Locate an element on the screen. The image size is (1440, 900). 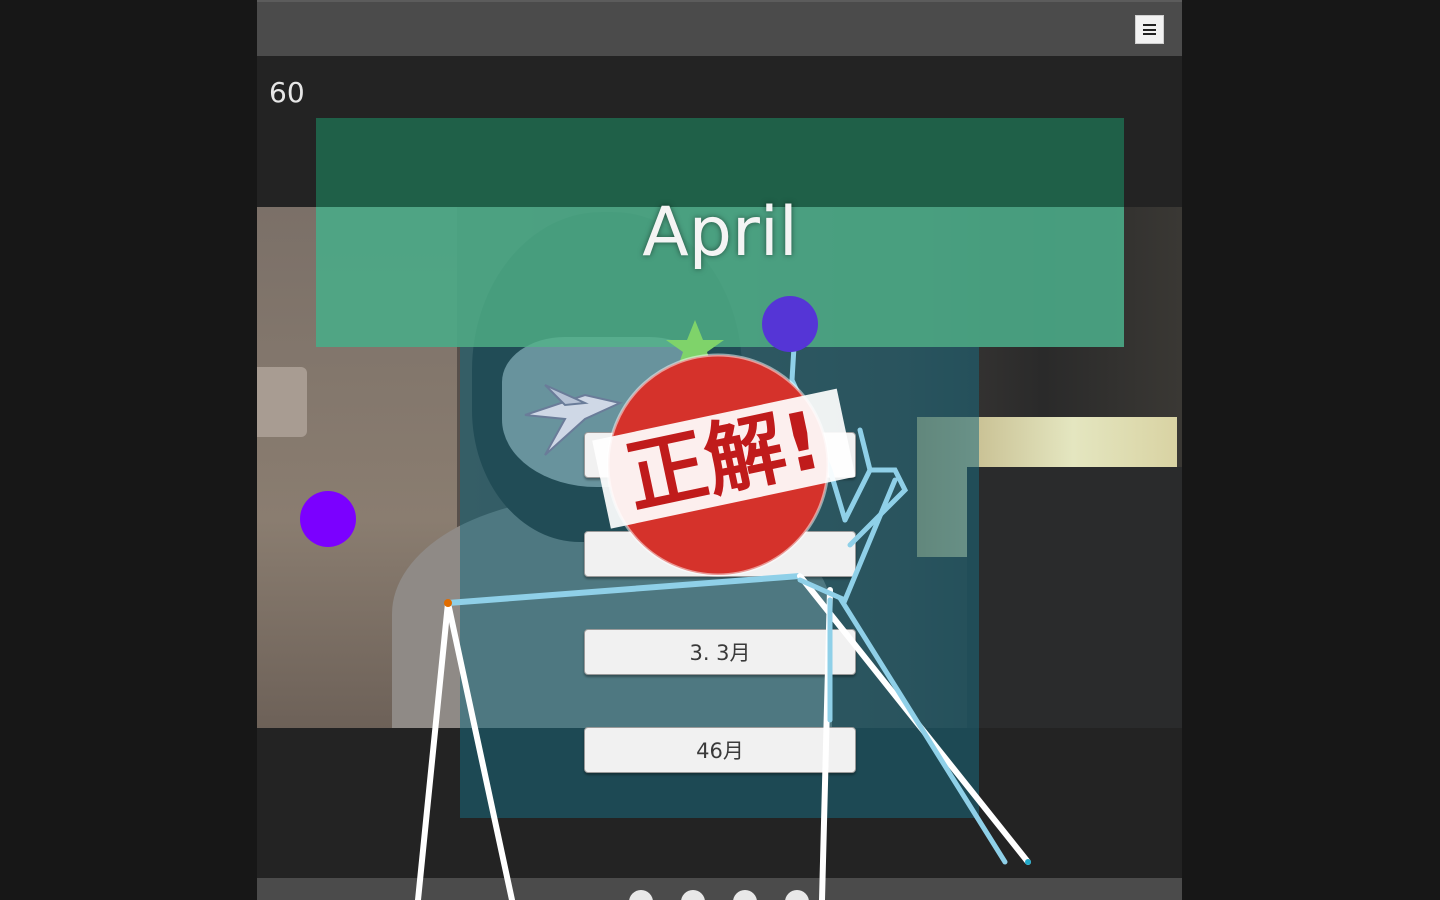
choice-button-3: 3. 3月 is located at coordinates (720, 652).